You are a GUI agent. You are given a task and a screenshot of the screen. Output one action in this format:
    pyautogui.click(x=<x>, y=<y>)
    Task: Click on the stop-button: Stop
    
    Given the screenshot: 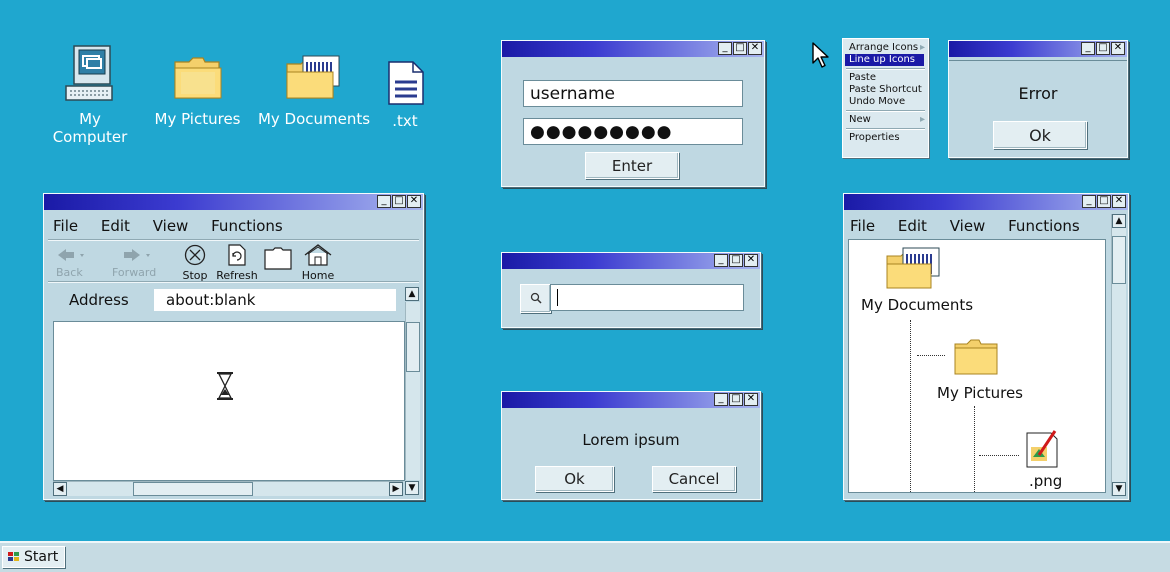 What is the action you would take?
    pyautogui.click(x=195, y=263)
    